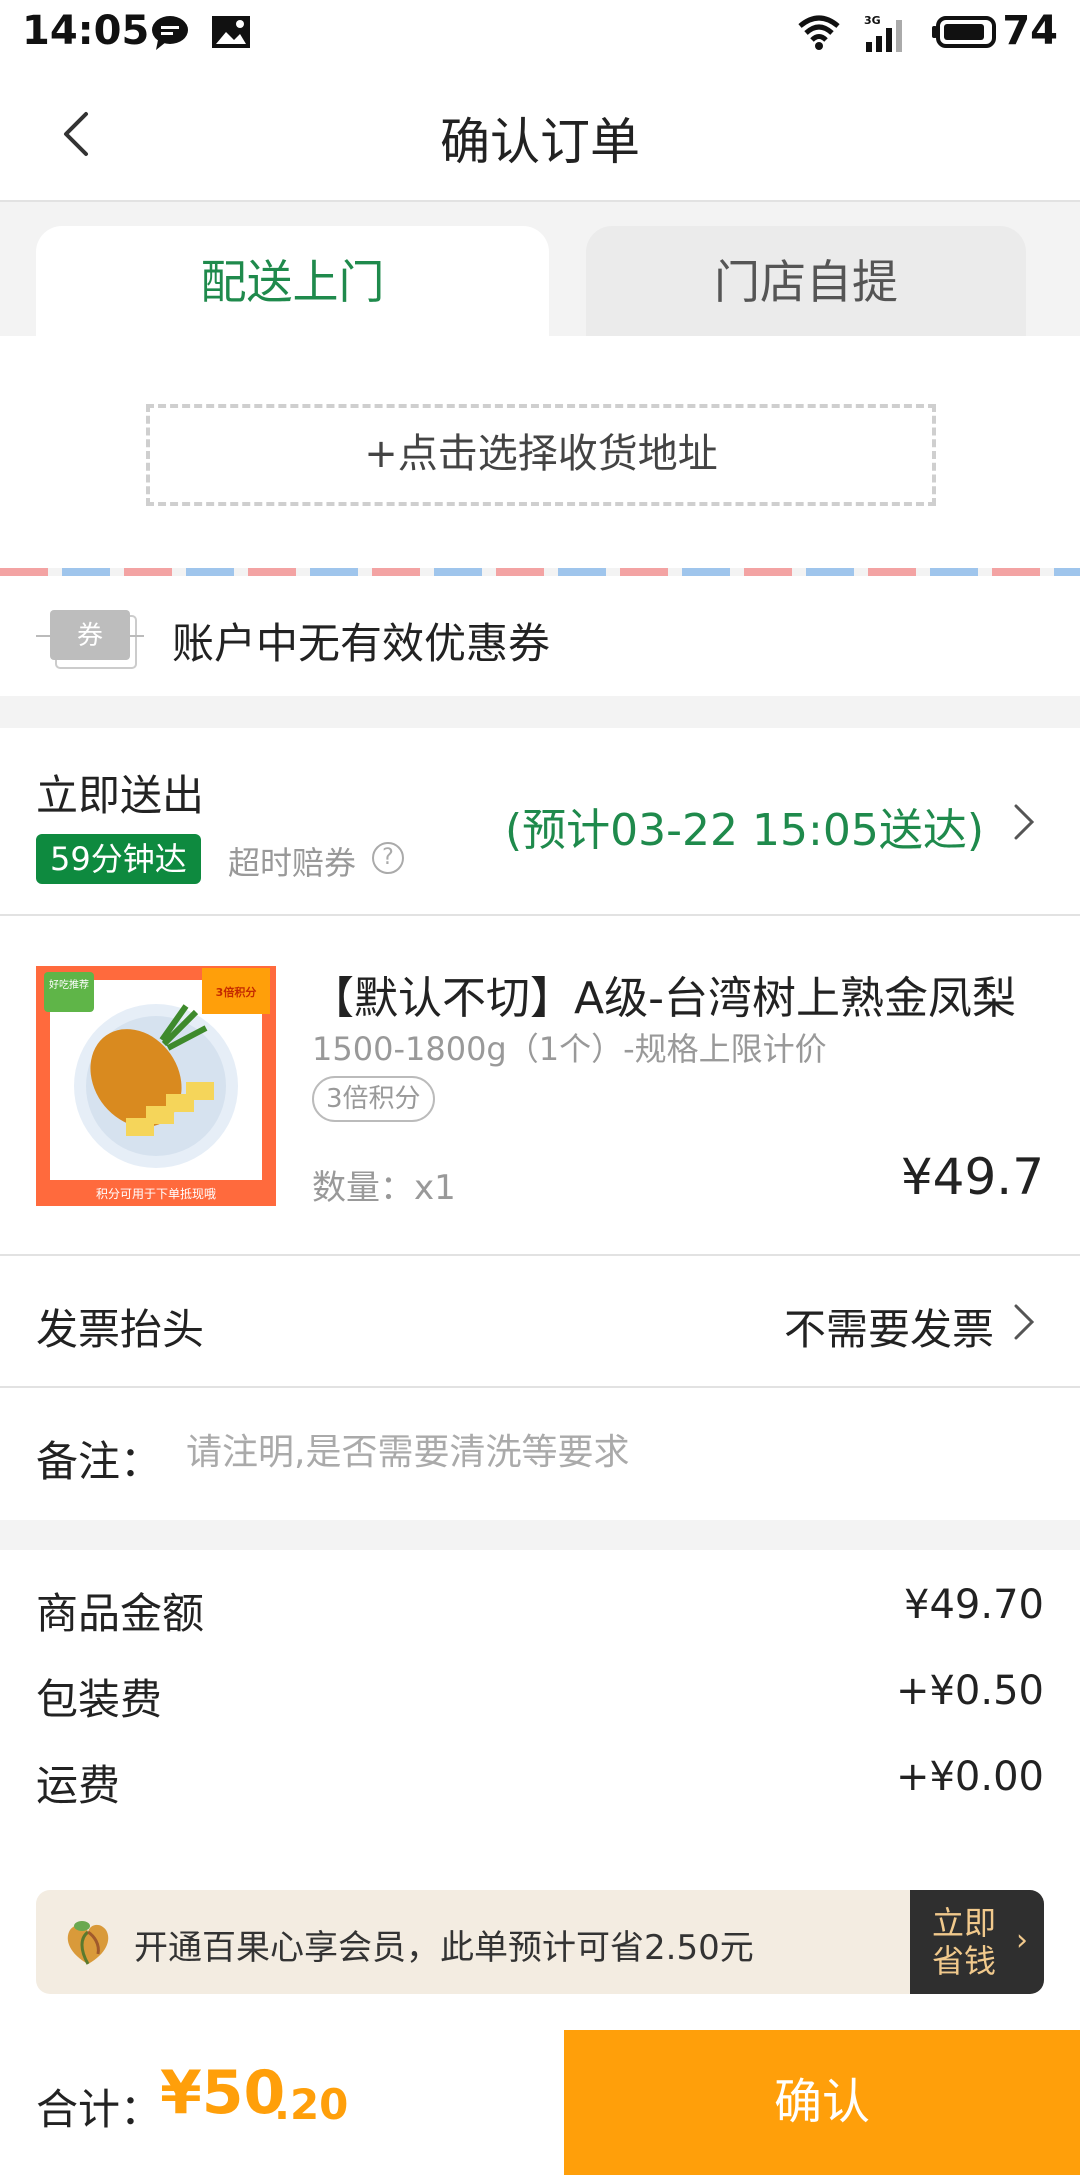  What do you see at coordinates (170, 33) in the screenshot?
I see `chat-notification-icon` at bounding box center [170, 33].